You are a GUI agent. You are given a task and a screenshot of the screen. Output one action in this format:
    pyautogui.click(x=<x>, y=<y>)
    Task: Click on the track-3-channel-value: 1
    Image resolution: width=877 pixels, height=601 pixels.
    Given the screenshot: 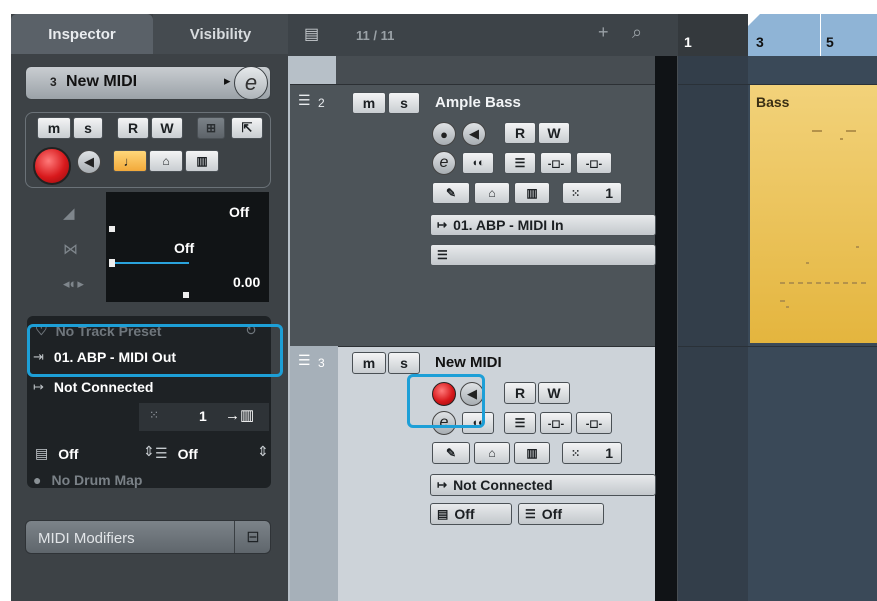 What is the action you would take?
    pyautogui.click(x=609, y=453)
    